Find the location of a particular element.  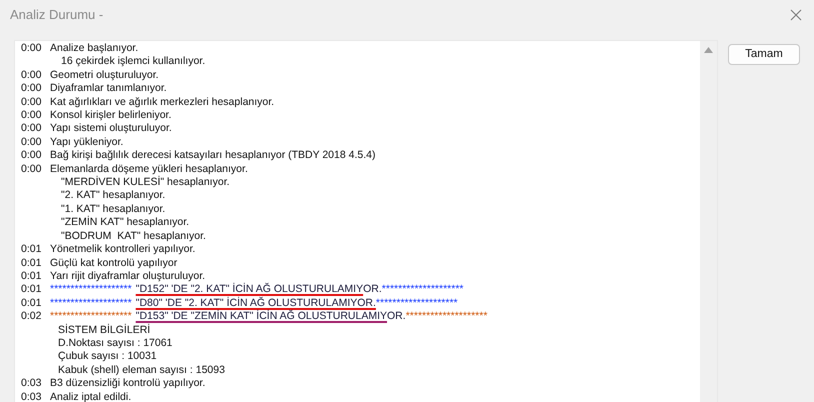

log-message: Yönetmelik kontrolleri yapılıyor. is located at coordinates (123, 249).